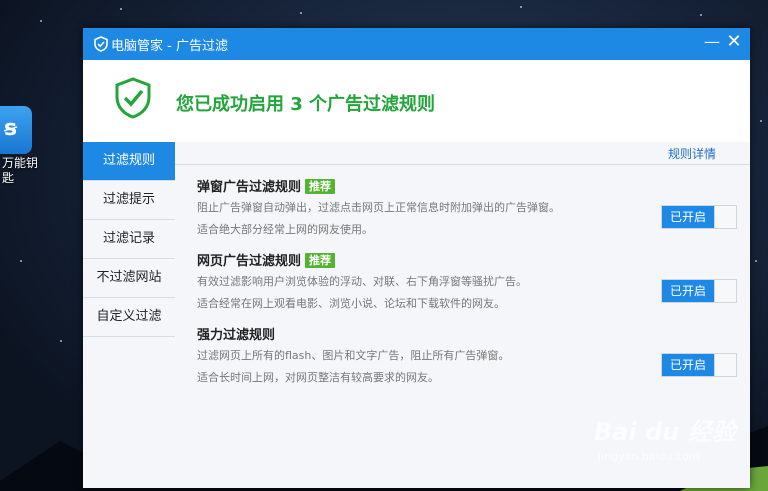 The width and height of the screenshot is (768, 491). Describe the element at coordinates (133, 98) in the screenshot. I see `shield-check-icon` at that location.